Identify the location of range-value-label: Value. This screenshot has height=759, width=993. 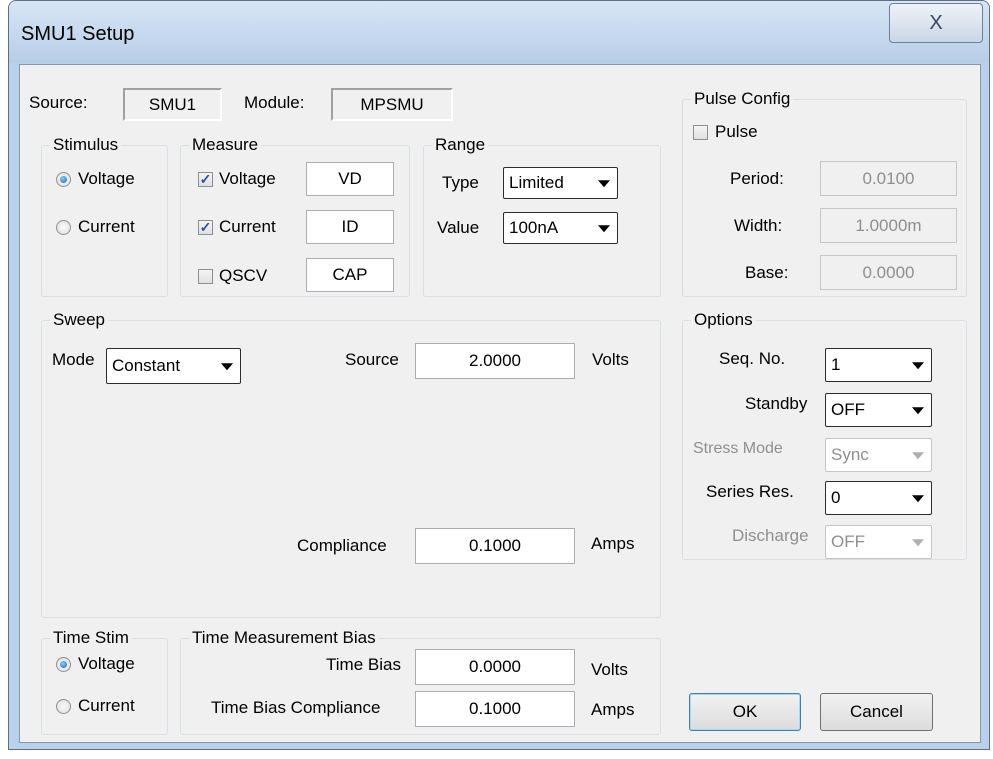
(458, 227).